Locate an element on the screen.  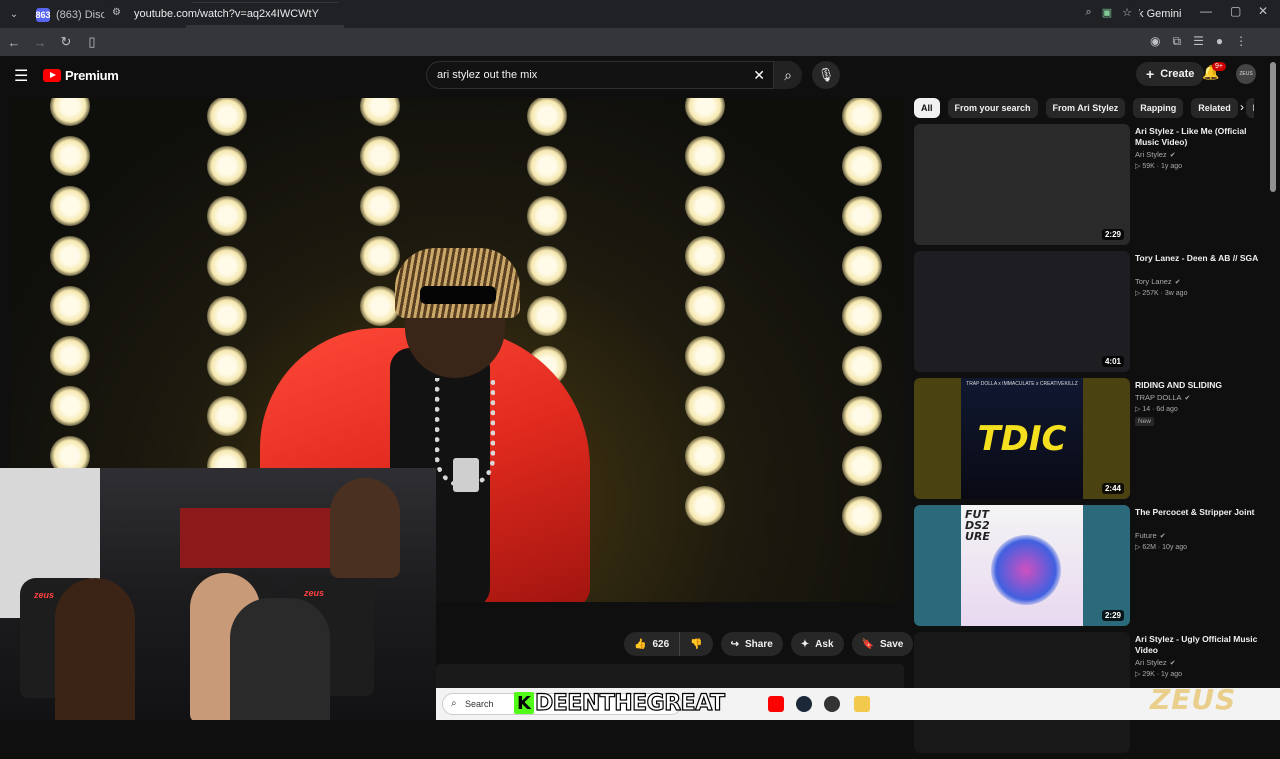
share-button: ↪ Share is located at coordinates (751, 644).